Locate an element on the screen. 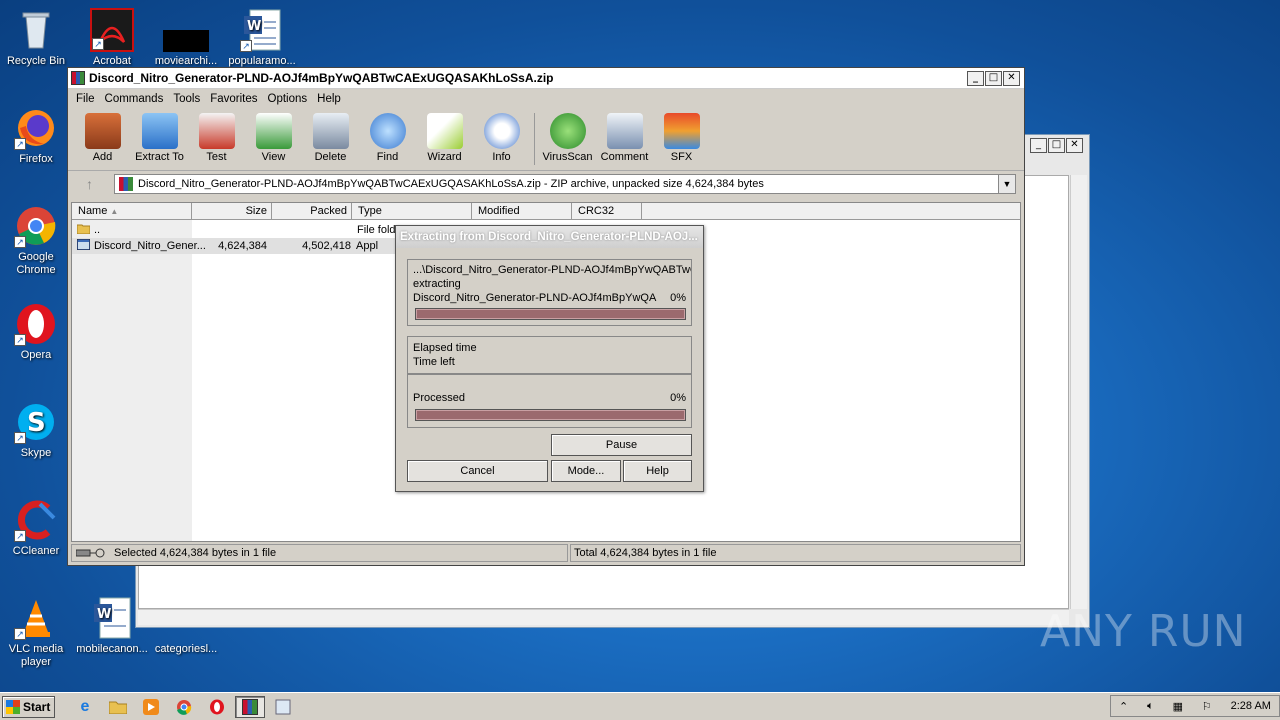 The width and height of the screenshot is (1280, 720). desktop-icon-recycle-bin: Recycle Bin is located at coordinates (36, 38).